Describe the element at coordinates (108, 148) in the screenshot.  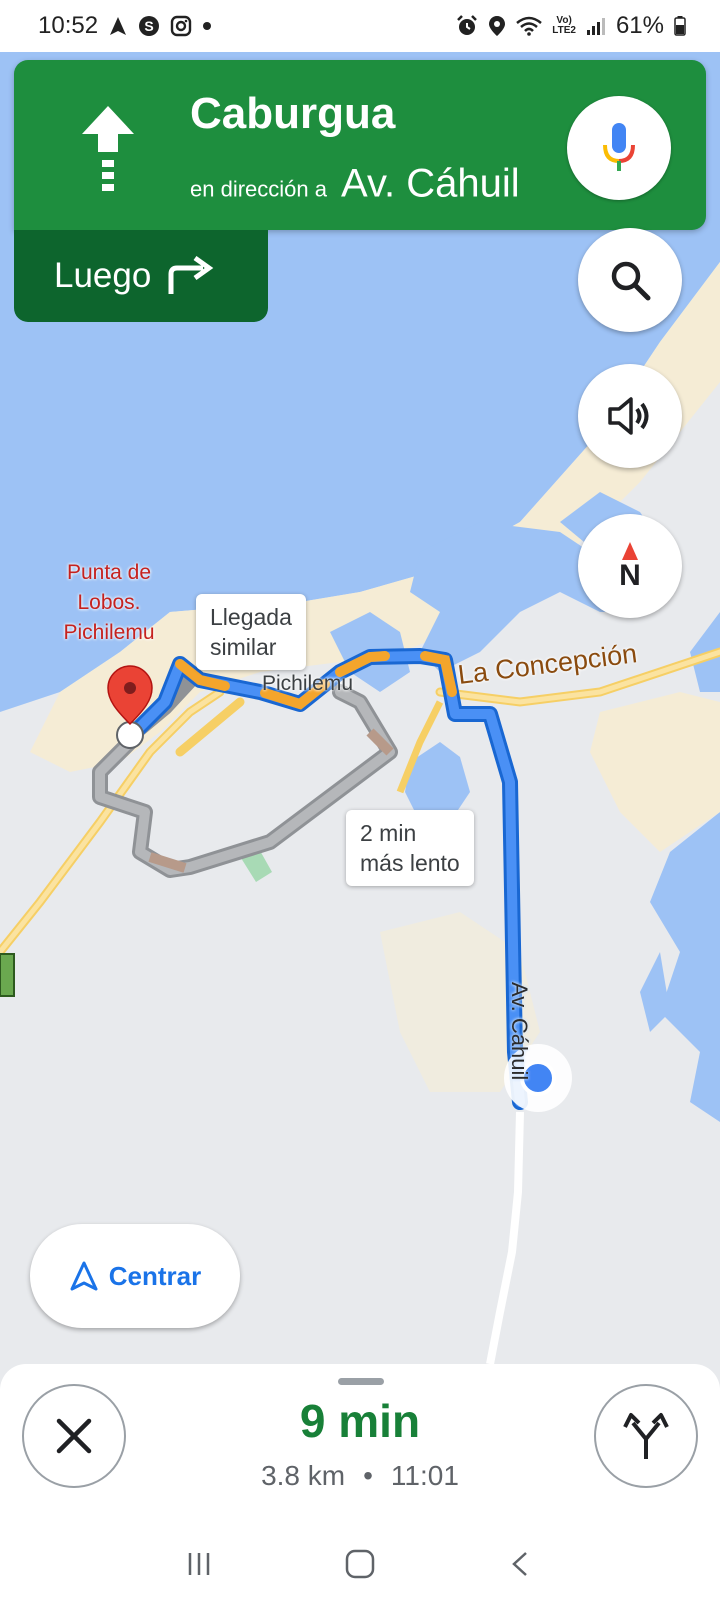
I see `arrow-straight-icon` at that location.